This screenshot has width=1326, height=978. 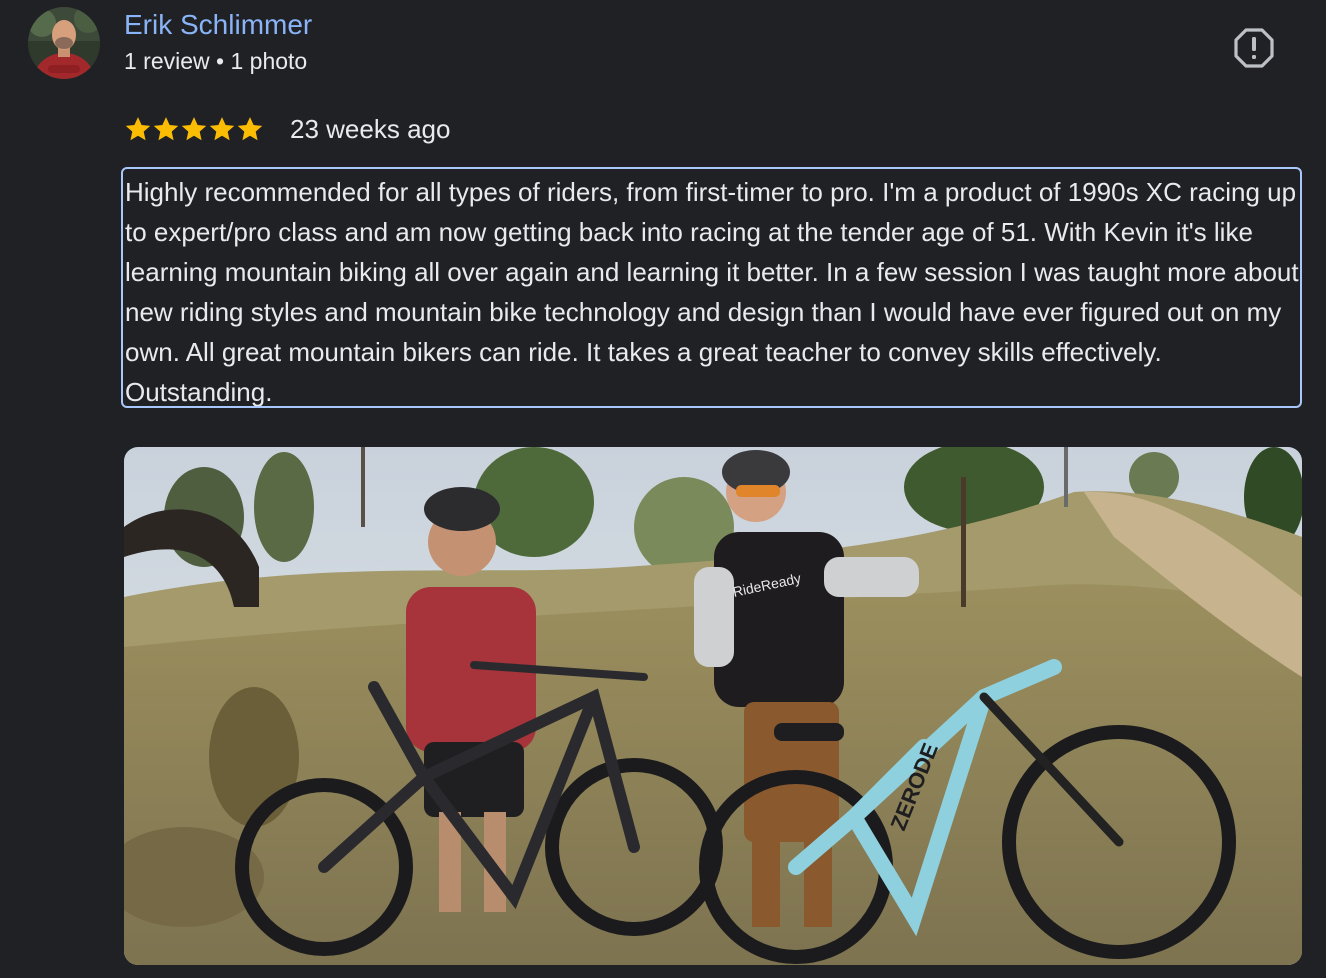 I want to click on author-avatar, so click(x=64, y=43).